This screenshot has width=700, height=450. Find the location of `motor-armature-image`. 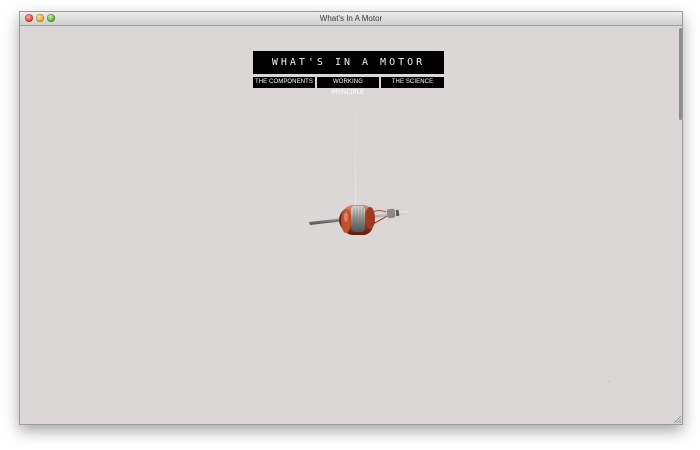

motor-armature-image is located at coordinates (359, 220).